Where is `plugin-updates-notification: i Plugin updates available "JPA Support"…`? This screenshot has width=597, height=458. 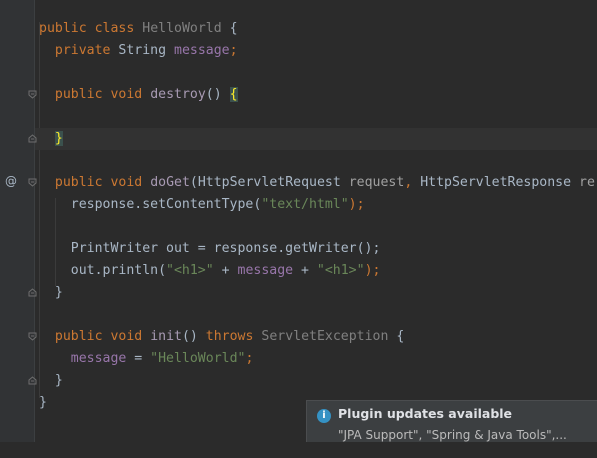
plugin-updates-notification: i Plugin updates available "JPA Support"… is located at coordinates (451, 421).